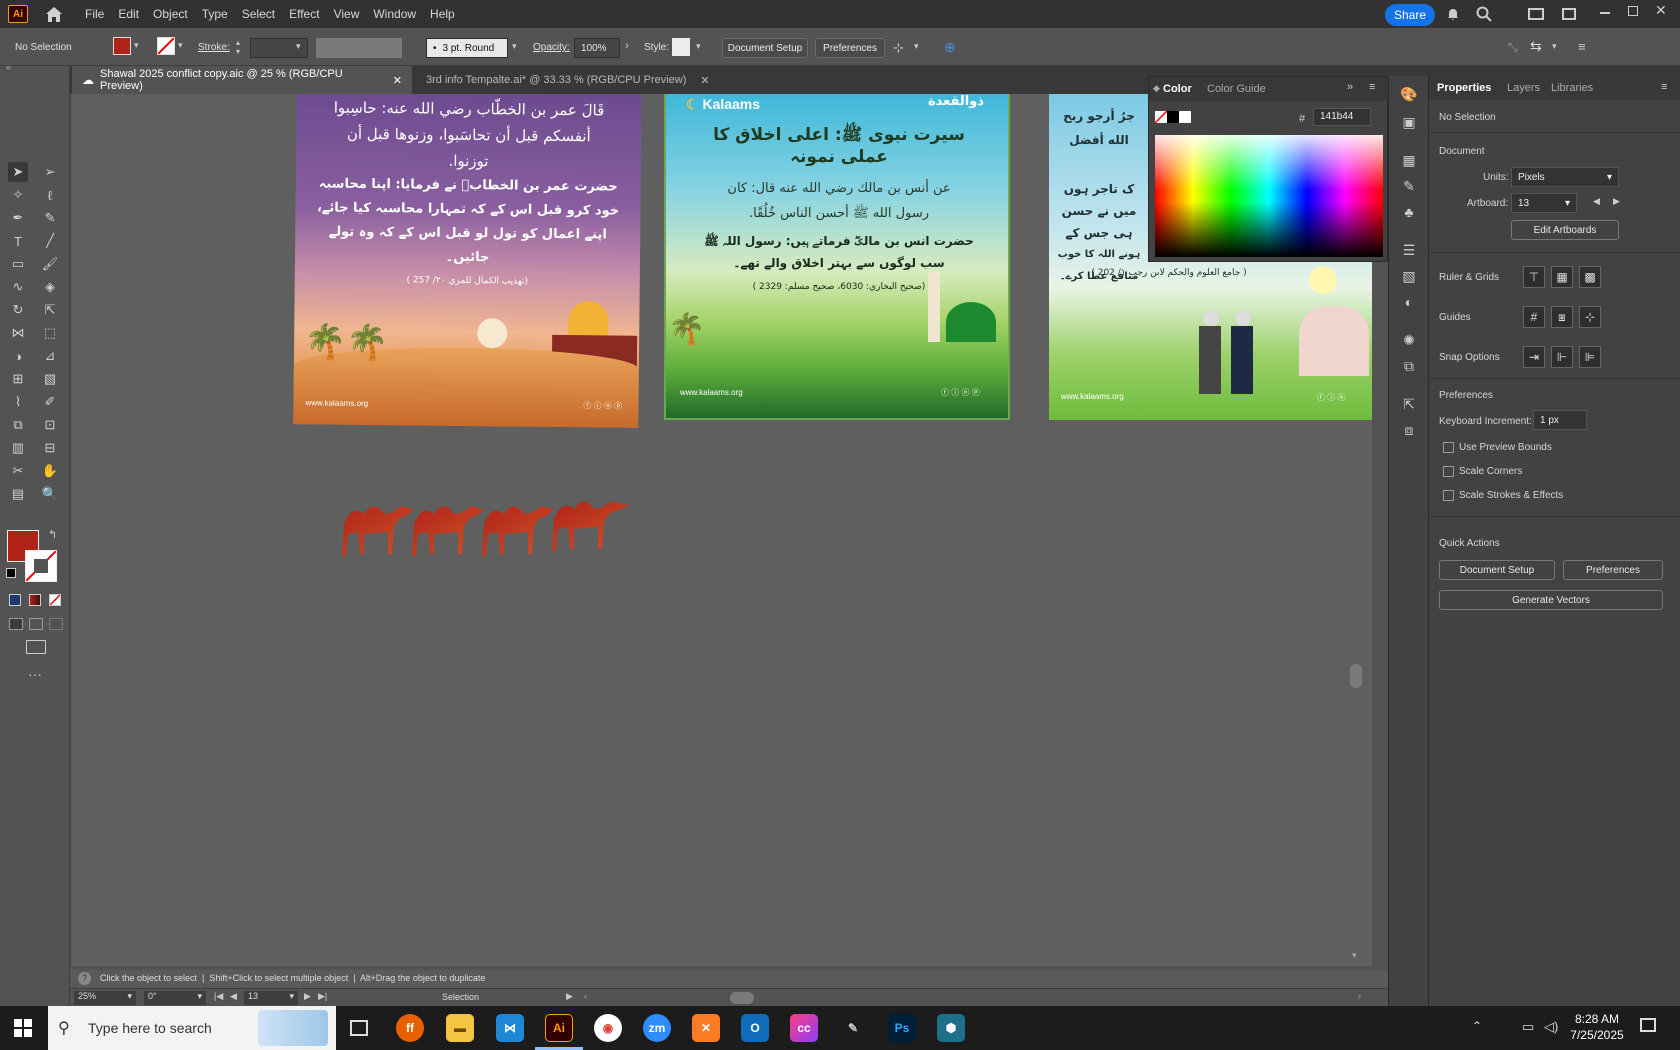 The width and height of the screenshot is (1680, 1050). I want to click on fill-swatch, so click(122, 46).